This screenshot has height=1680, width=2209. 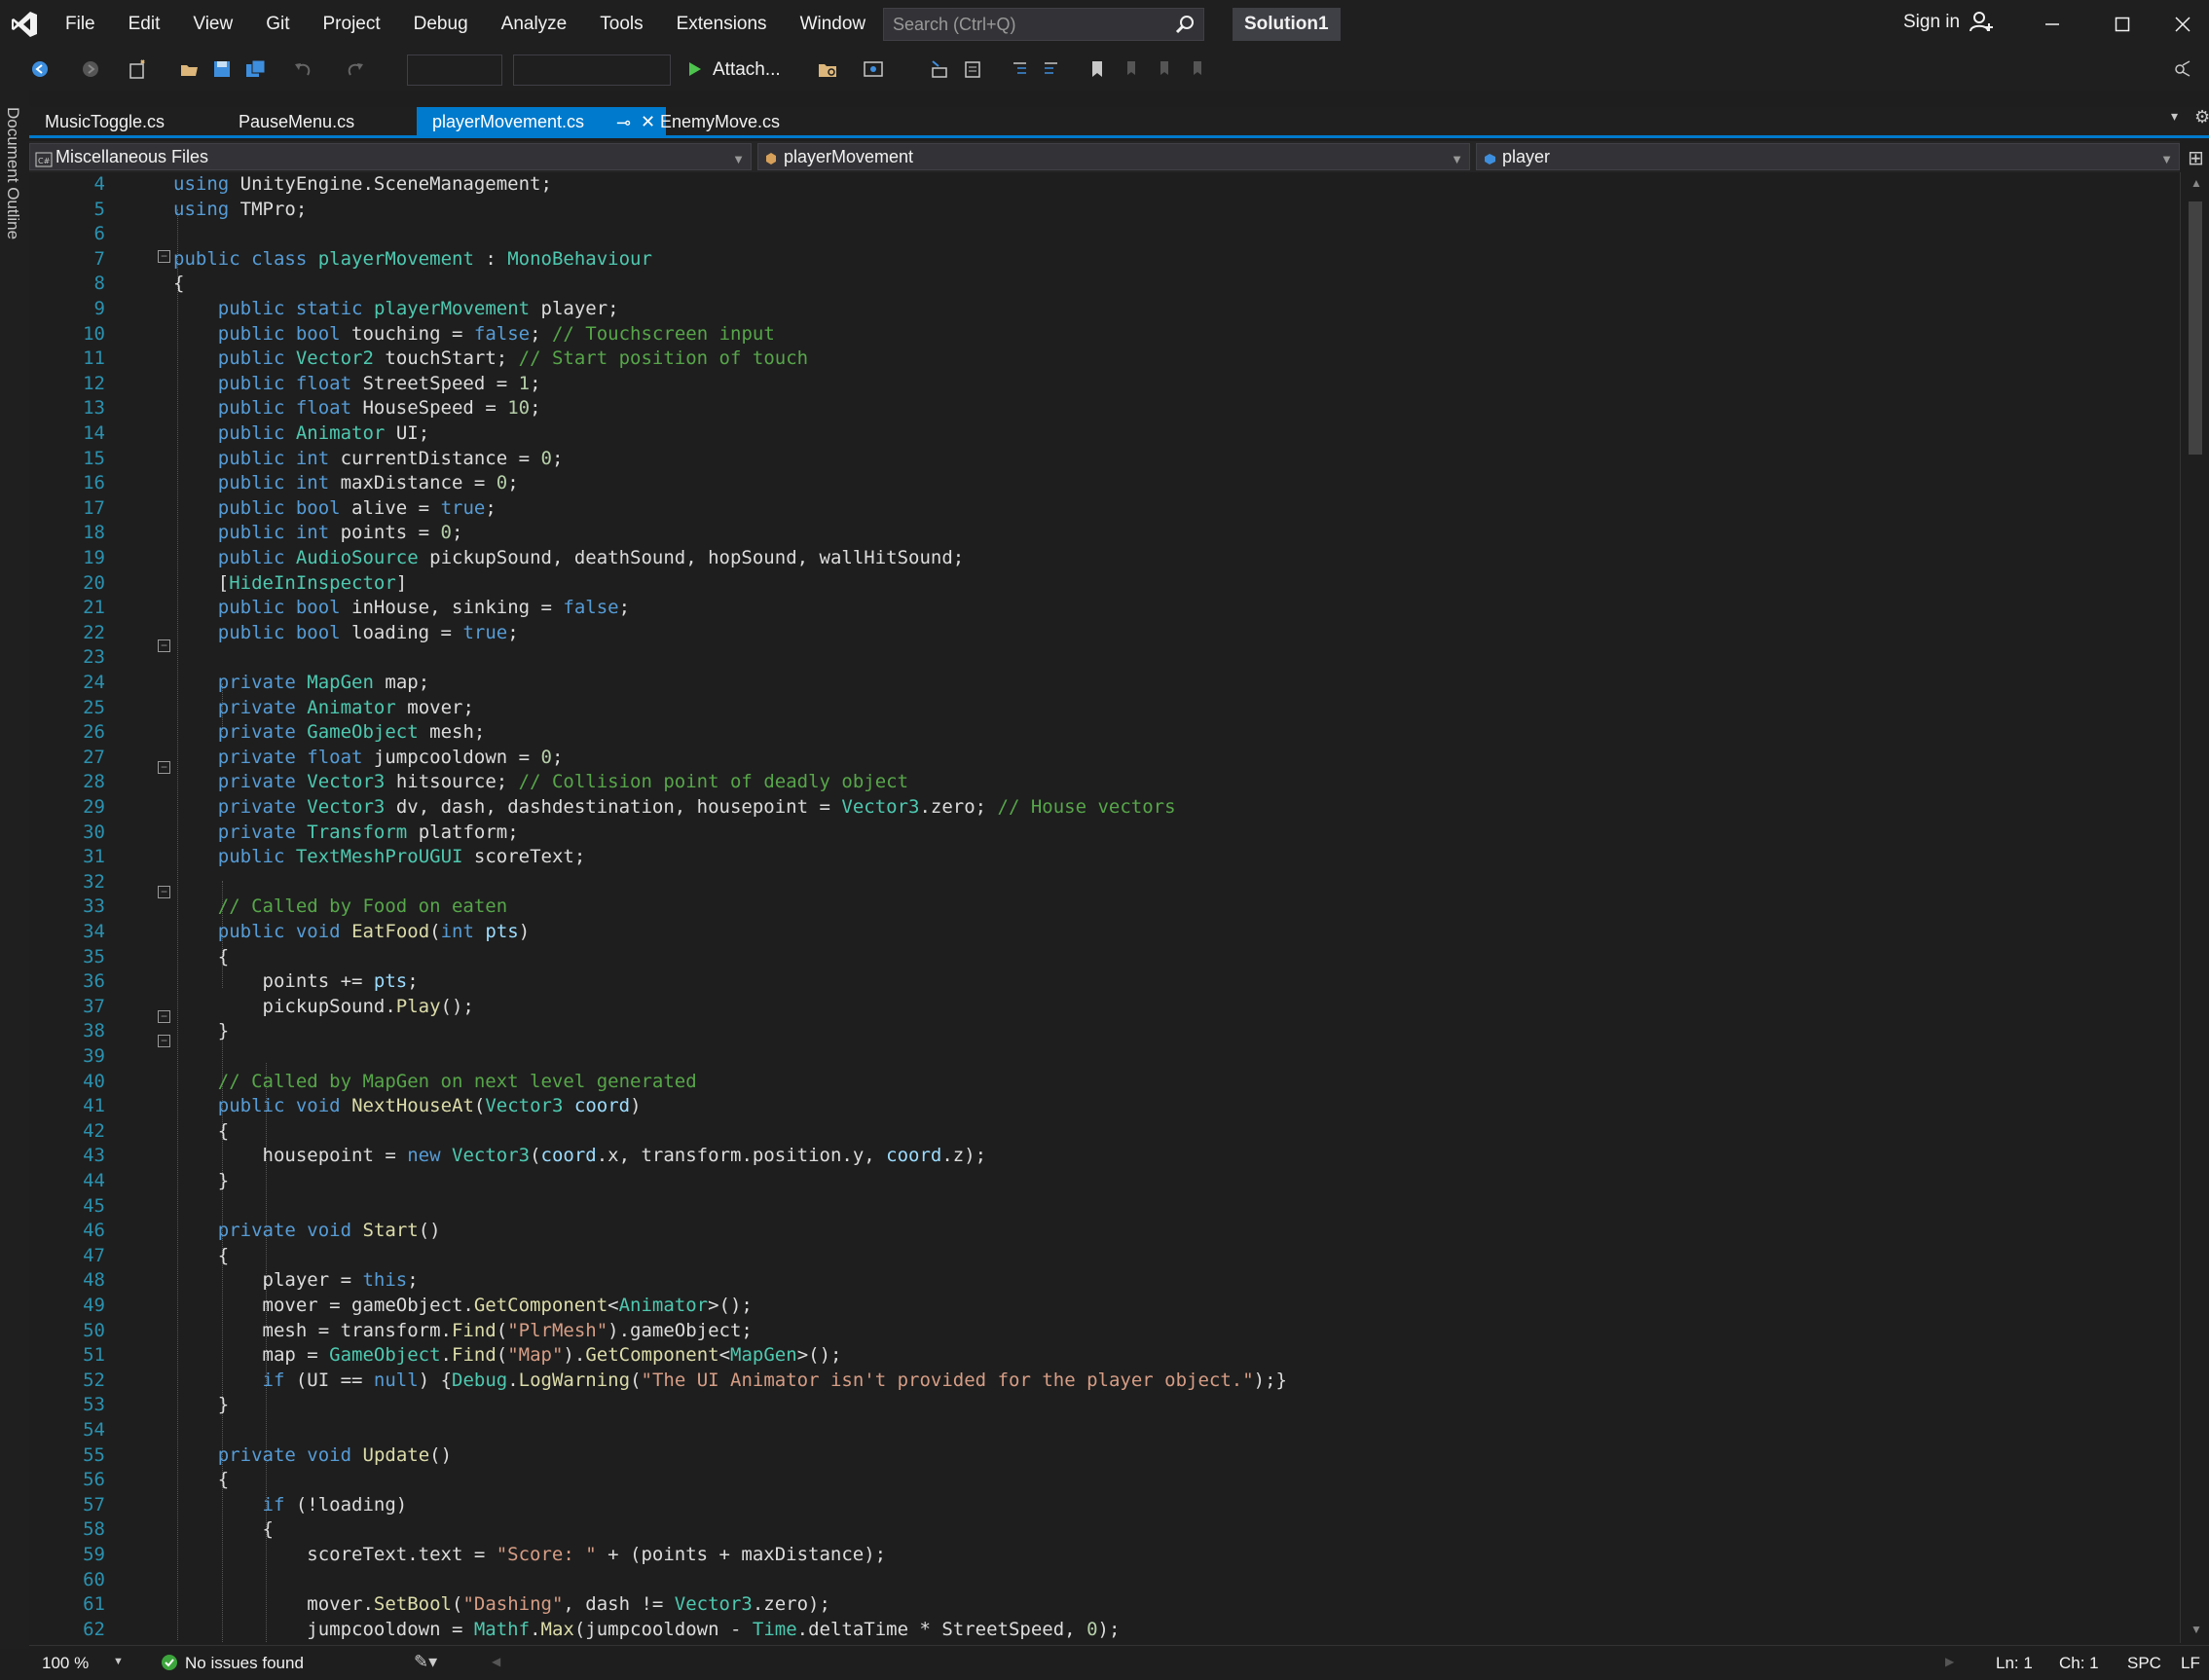 I want to click on vertical-scrollbar: ▲ ▼, so click(x=2195, y=907).